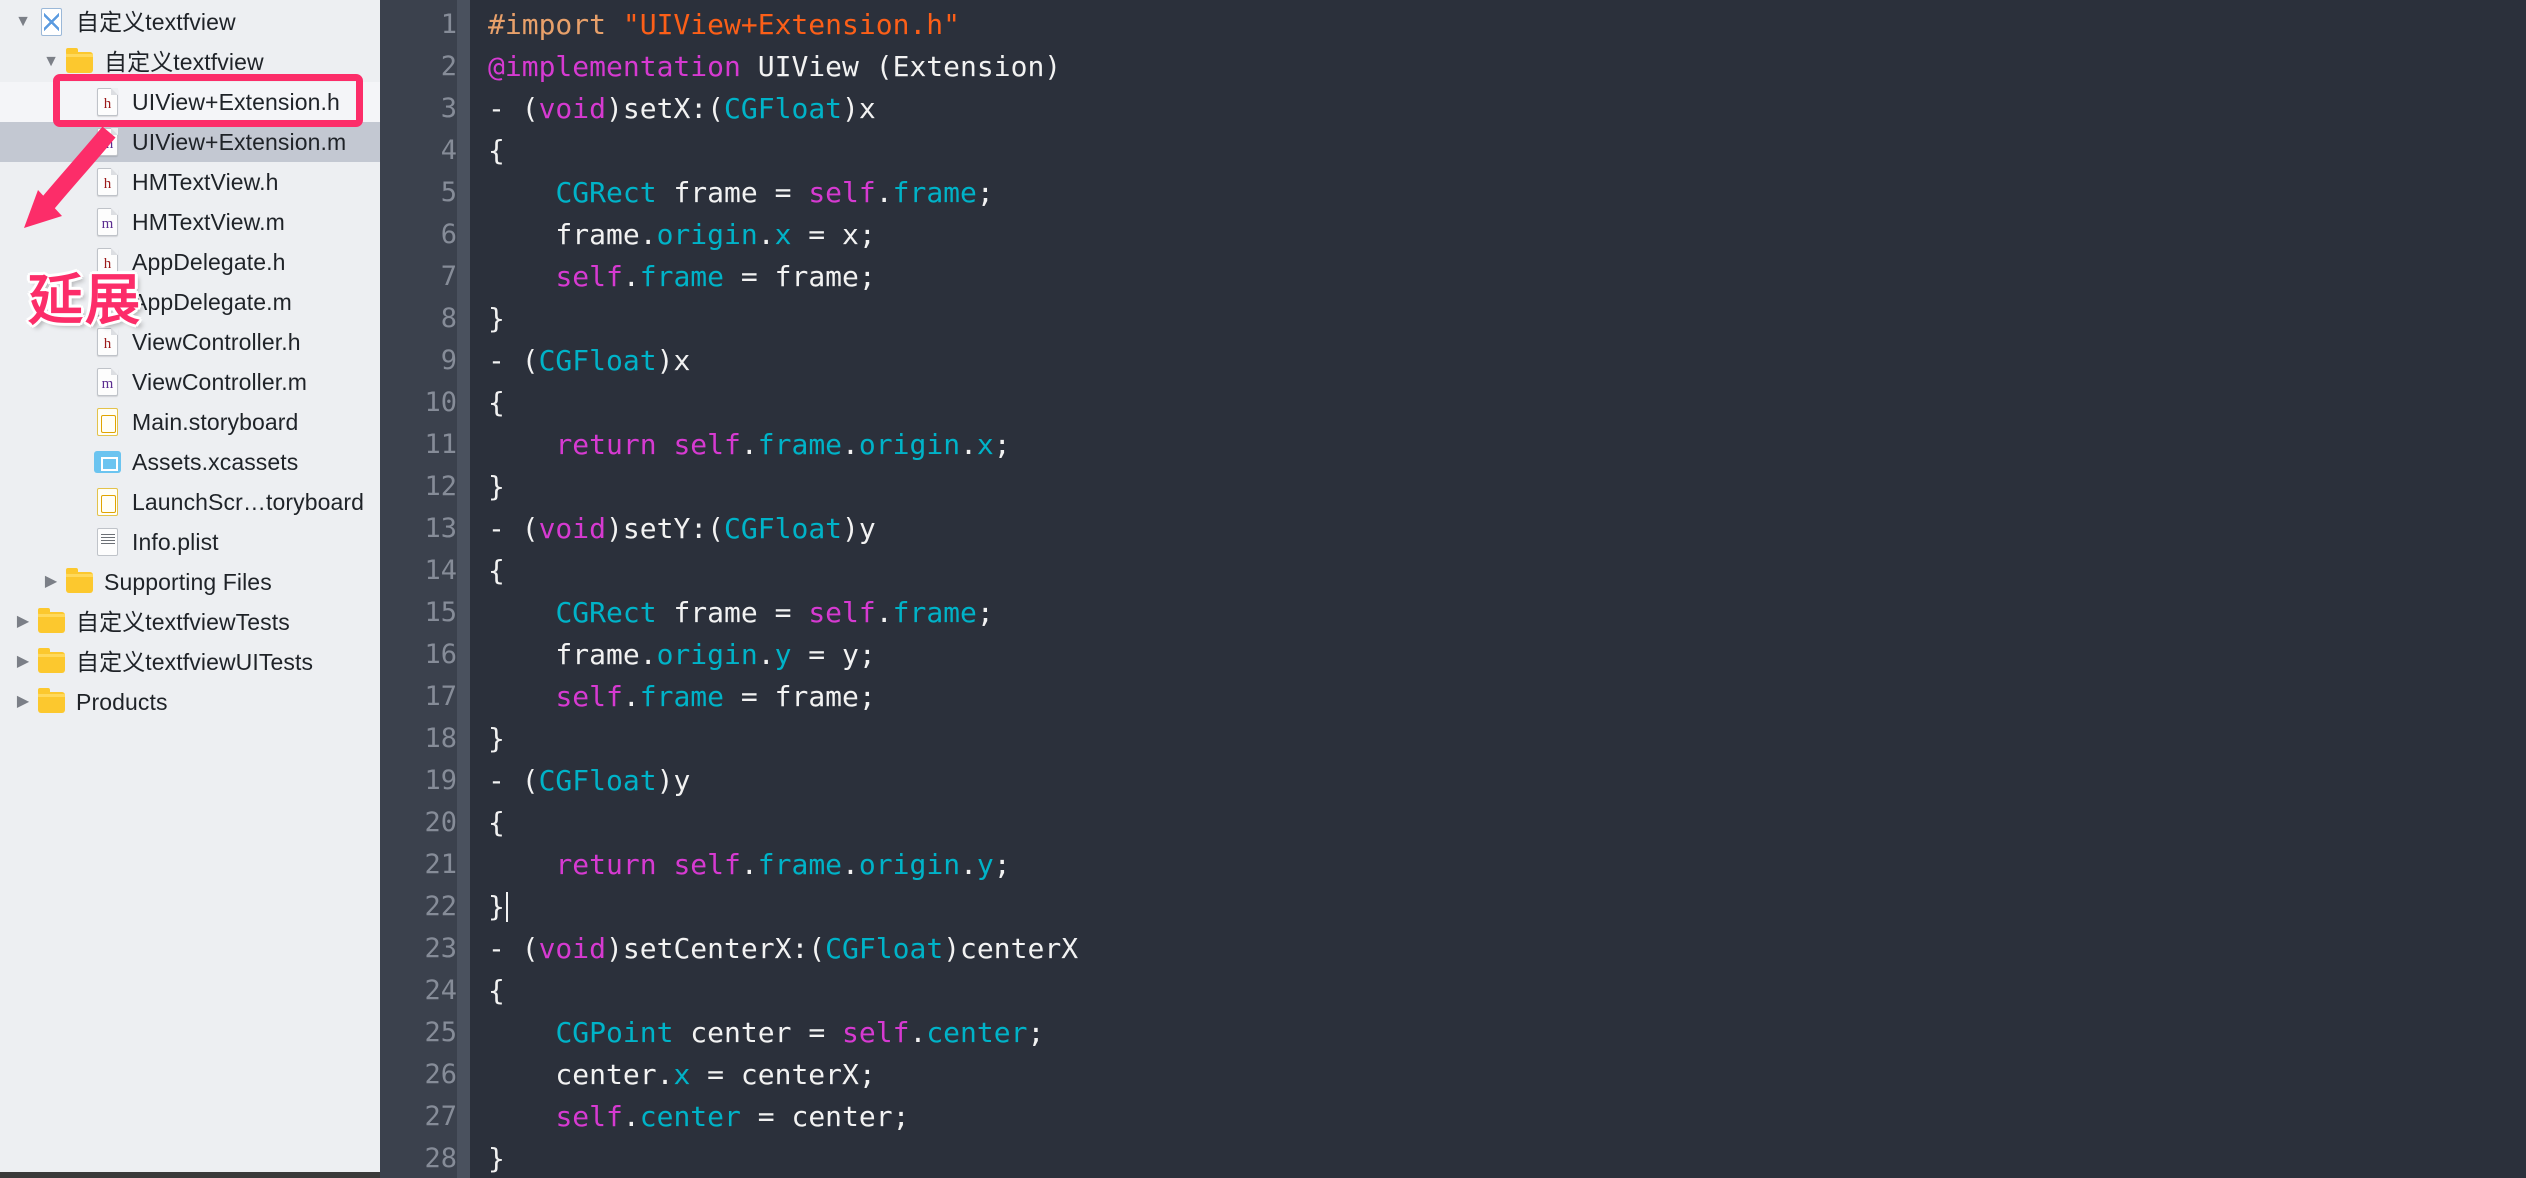 The image size is (2526, 1178). Describe the element at coordinates (1507, 445) in the screenshot. I see `code-line: return self.frame.origin.x;` at that location.